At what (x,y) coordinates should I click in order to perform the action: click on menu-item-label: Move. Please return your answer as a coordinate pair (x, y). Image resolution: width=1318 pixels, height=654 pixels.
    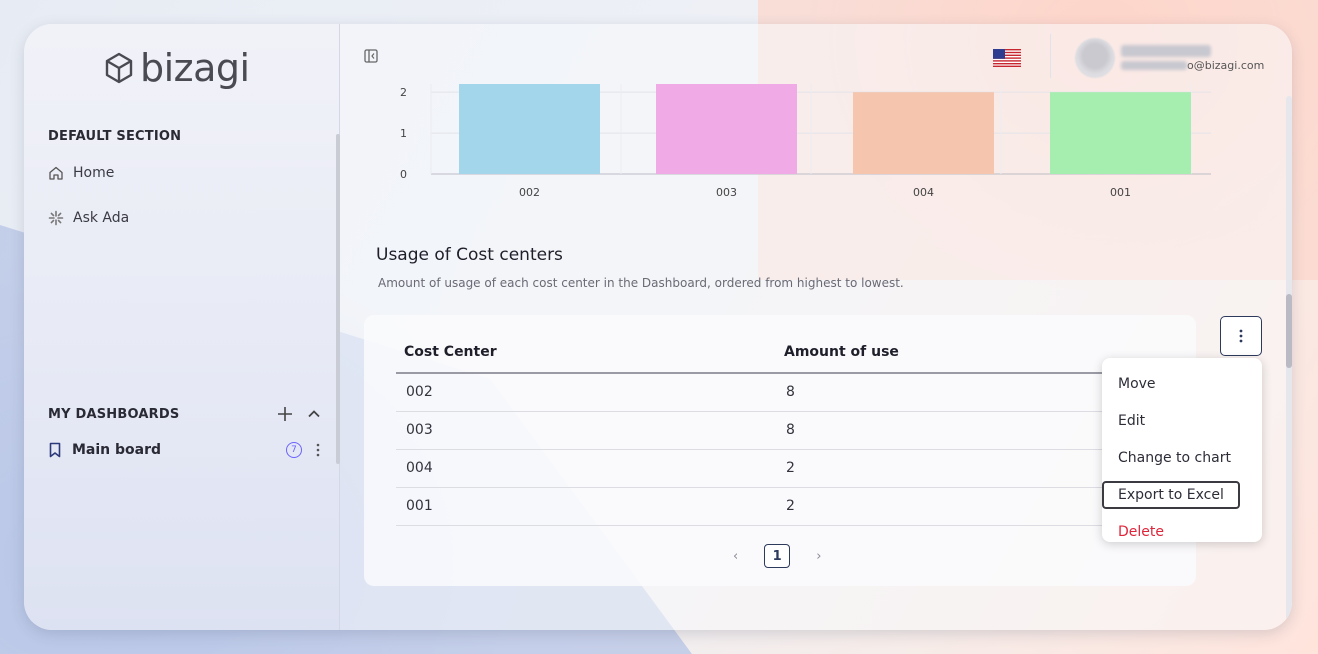
    Looking at the image, I should click on (1137, 383).